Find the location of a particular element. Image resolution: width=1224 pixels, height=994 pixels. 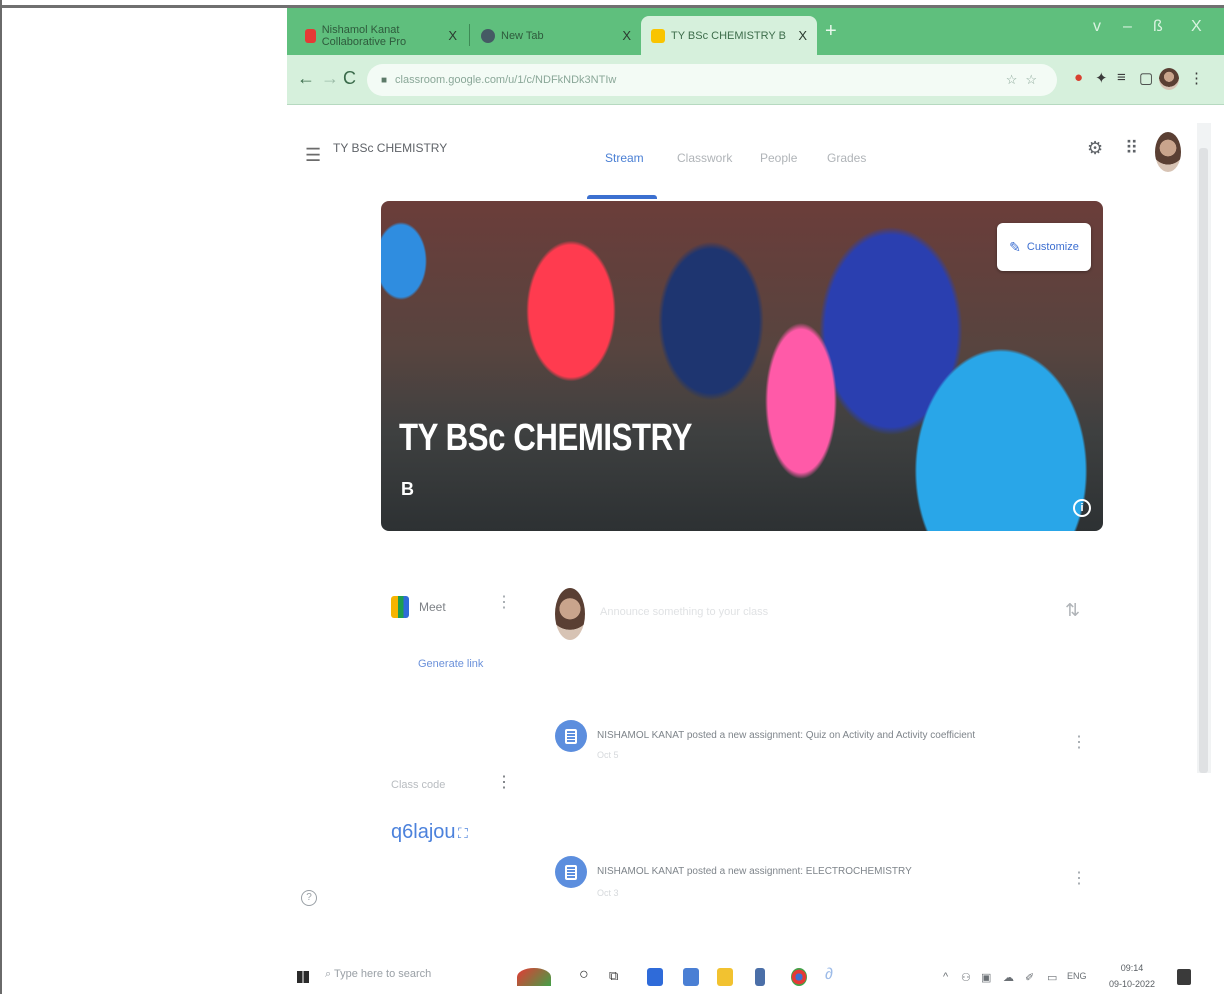

meet-label: Meet is located at coordinates (432, 607).